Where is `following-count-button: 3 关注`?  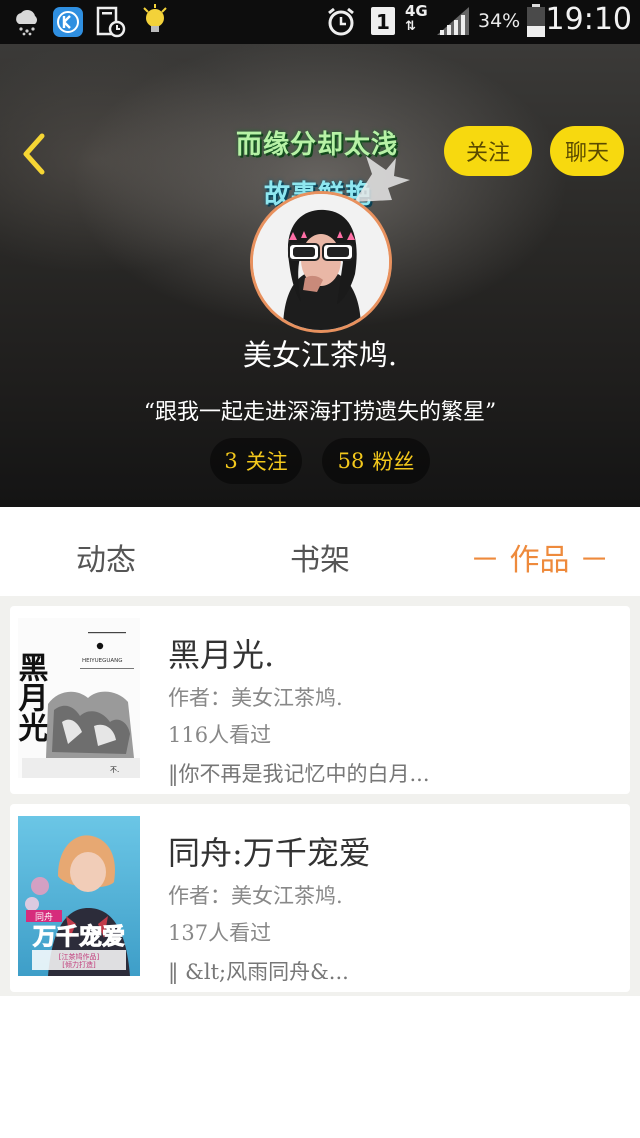
following-count-button: 3 关注 is located at coordinates (256, 461).